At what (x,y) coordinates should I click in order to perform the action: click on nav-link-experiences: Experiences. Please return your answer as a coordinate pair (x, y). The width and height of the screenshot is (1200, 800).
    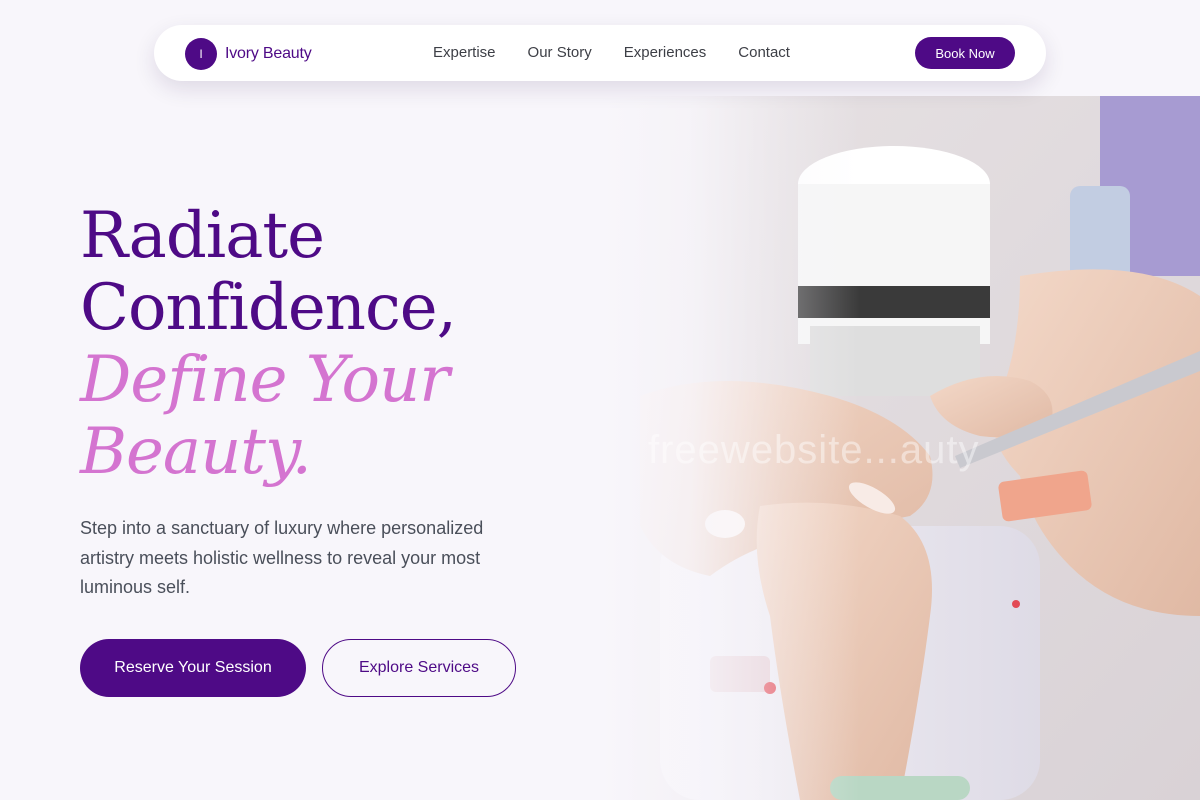
    Looking at the image, I should click on (665, 52).